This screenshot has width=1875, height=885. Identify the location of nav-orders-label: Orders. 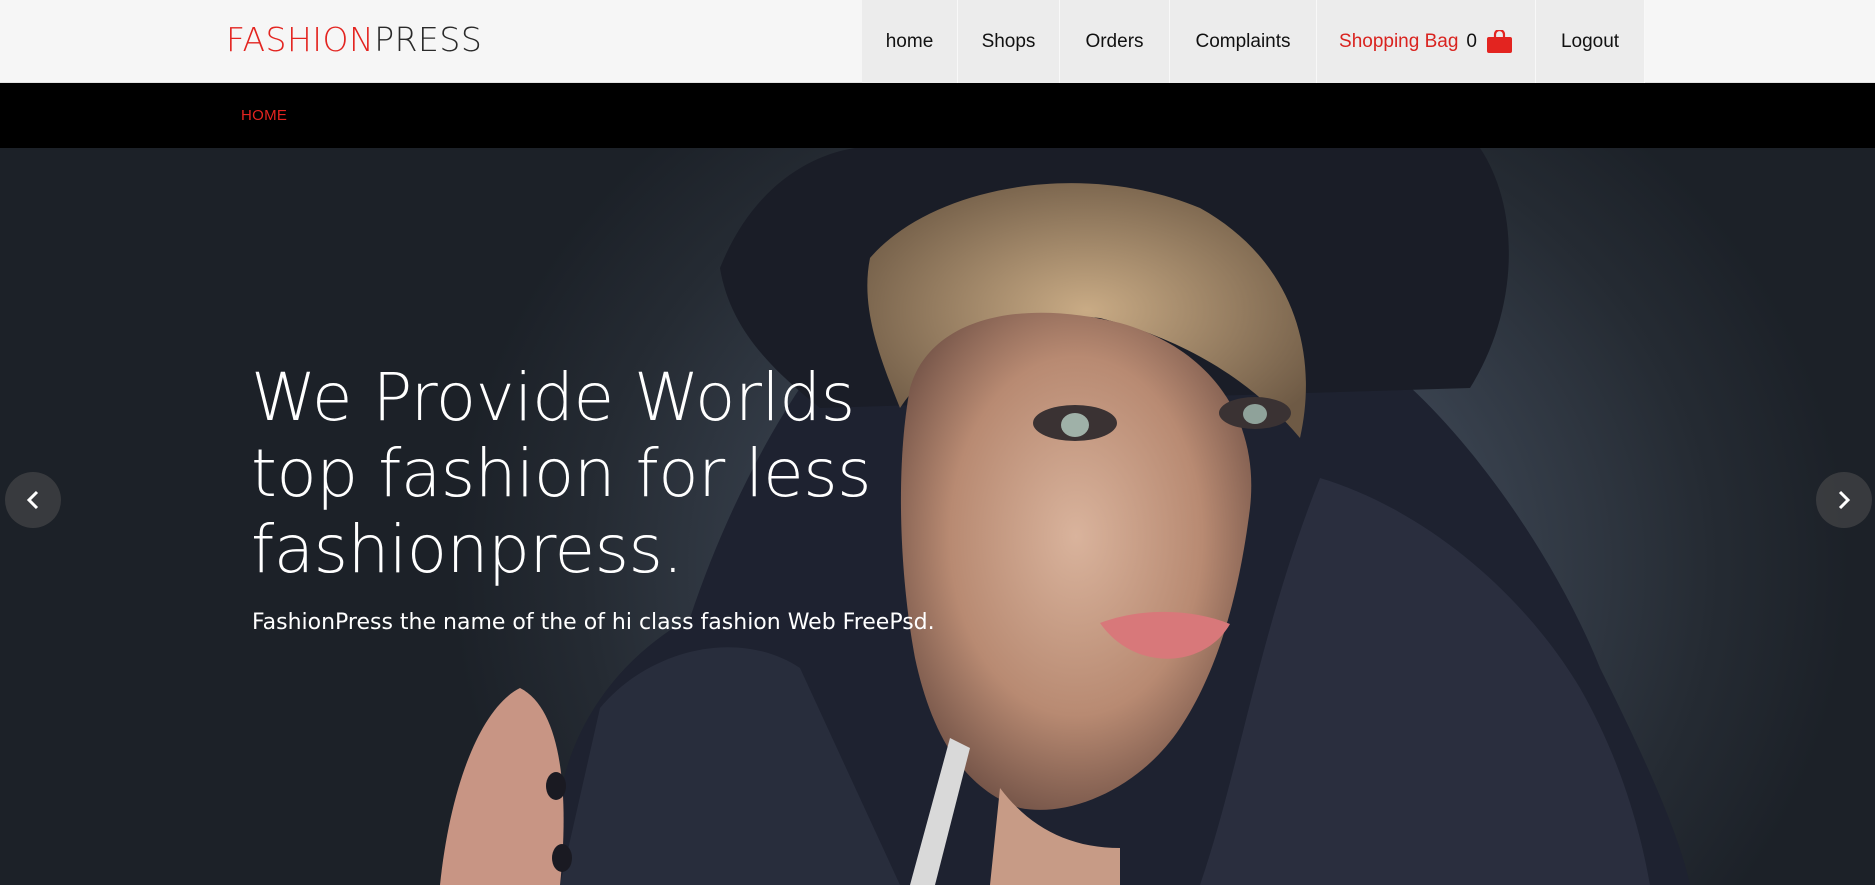
(1114, 41).